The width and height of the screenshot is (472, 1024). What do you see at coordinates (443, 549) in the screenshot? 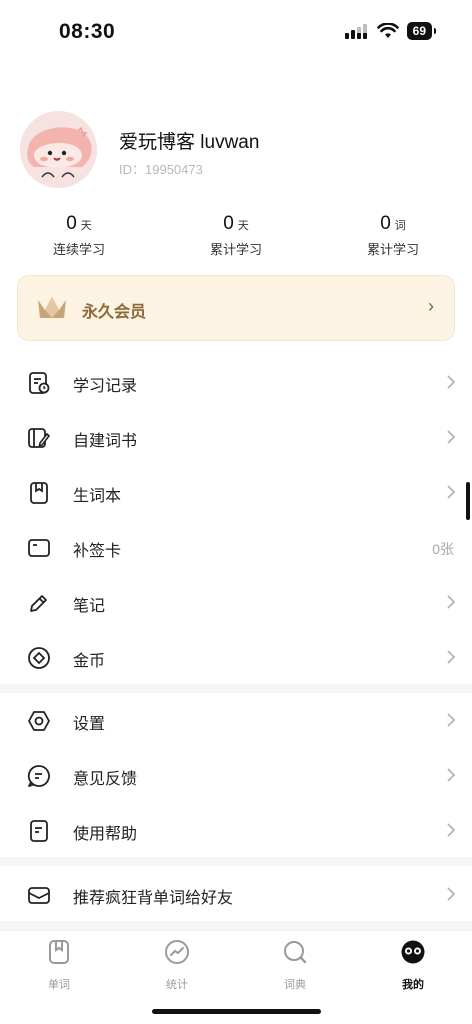
I see `card-count: 0张` at bounding box center [443, 549].